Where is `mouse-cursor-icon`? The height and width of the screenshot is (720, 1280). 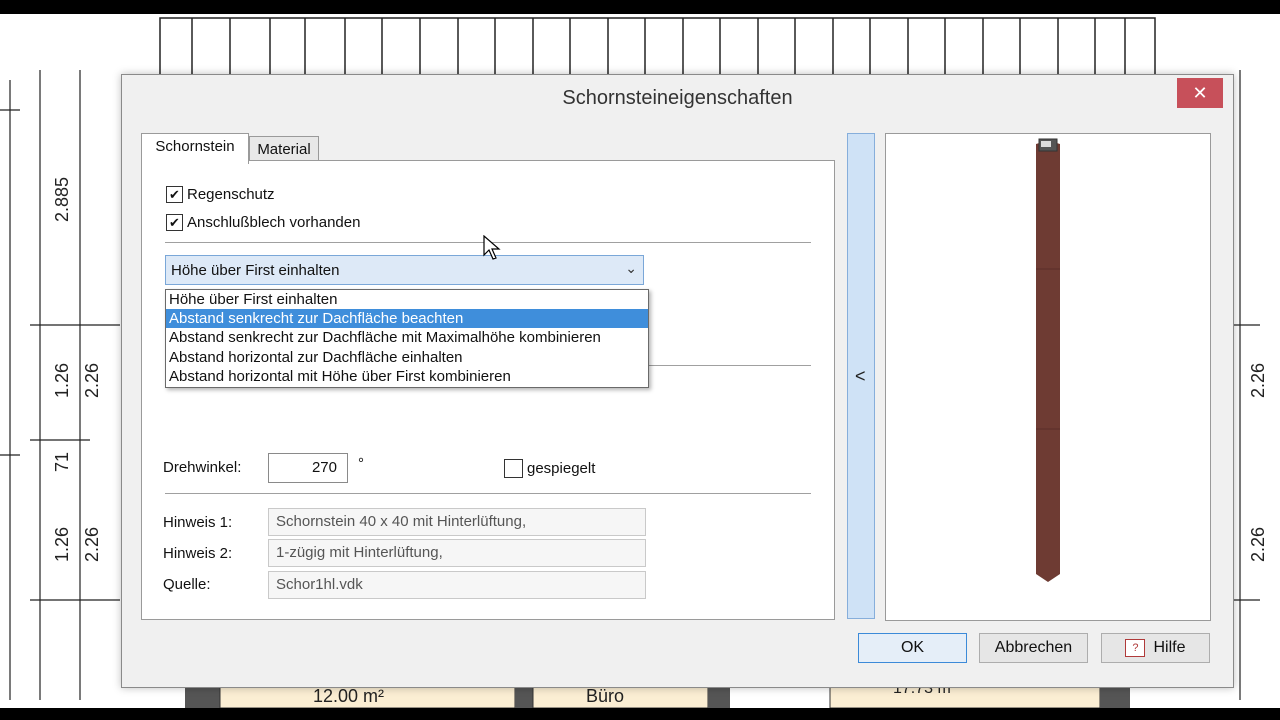 mouse-cursor-icon is located at coordinates (492, 247).